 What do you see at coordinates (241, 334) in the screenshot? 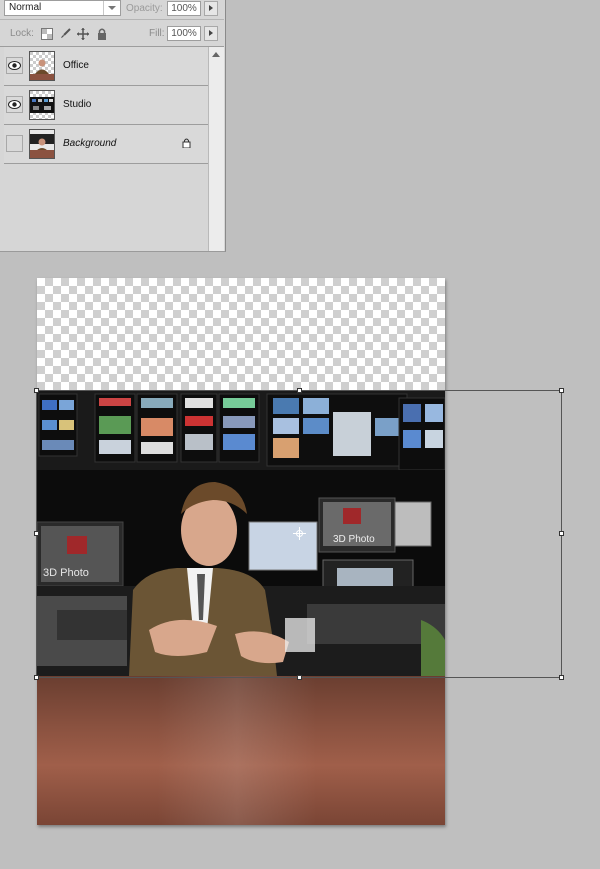
I see `transparent-area` at bounding box center [241, 334].